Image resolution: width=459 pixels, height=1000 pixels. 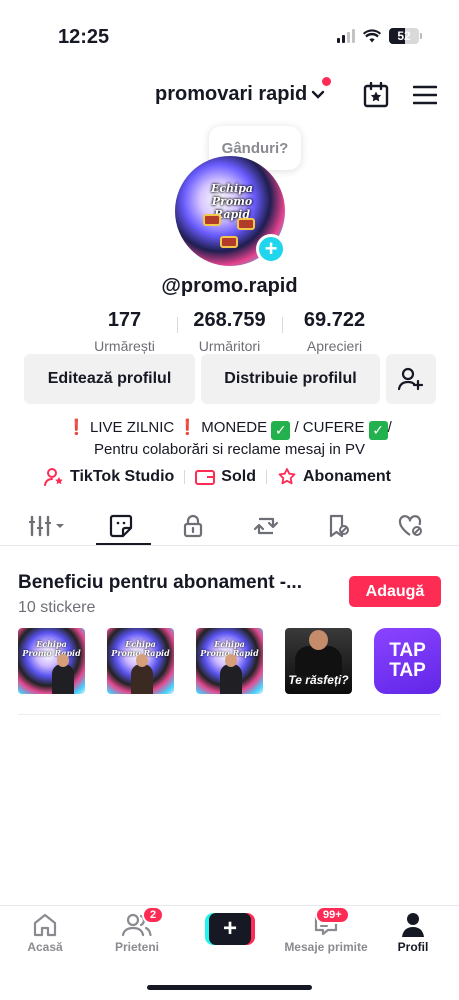 What do you see at coordinates (326, 81) in the screenshot?
I see `notification-dot` at bounding box center [326, 81].